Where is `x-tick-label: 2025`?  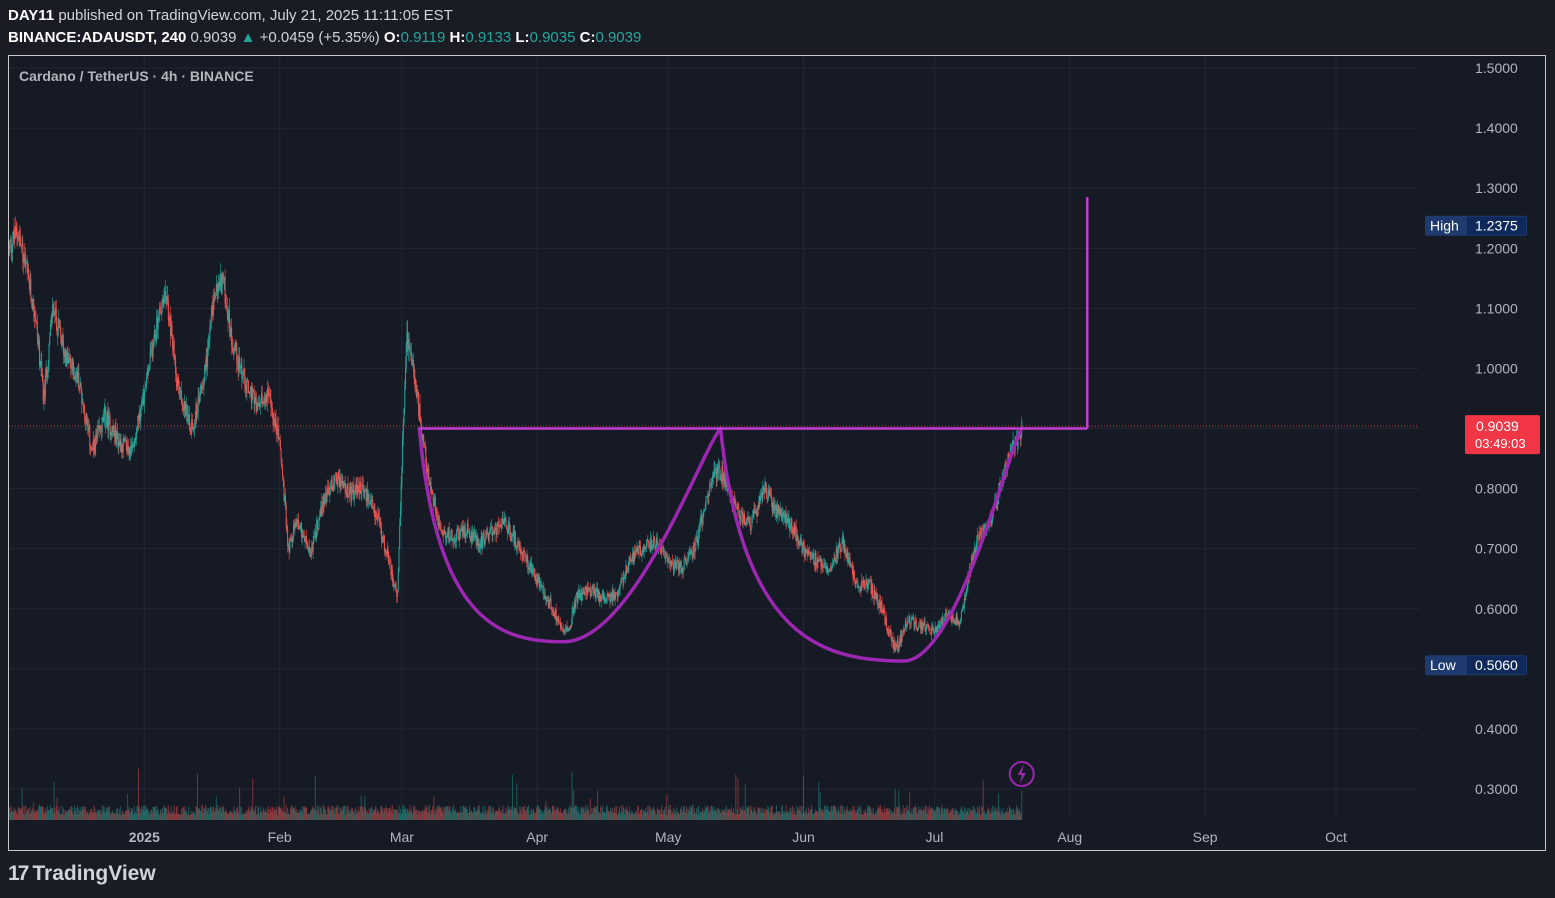
x-tick-label: 2025 is located at coordinates (144, 837).